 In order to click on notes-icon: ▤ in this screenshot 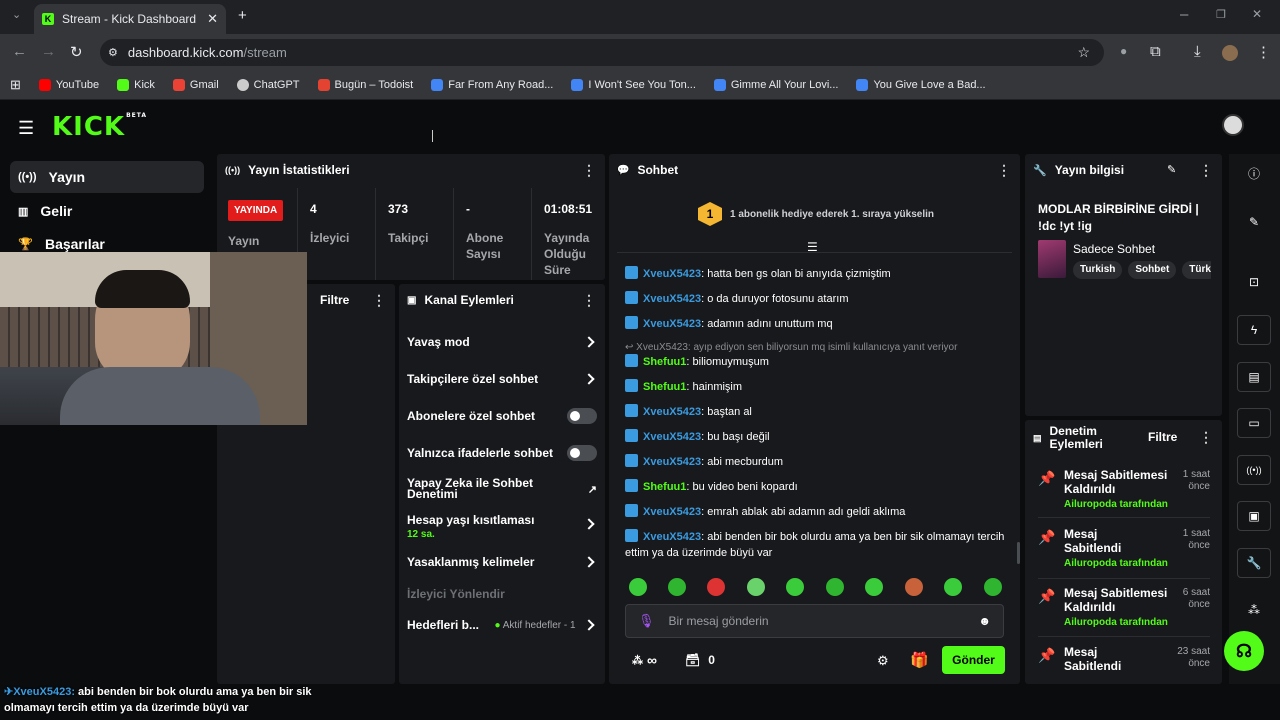, I will do `click(1254, 377)`.